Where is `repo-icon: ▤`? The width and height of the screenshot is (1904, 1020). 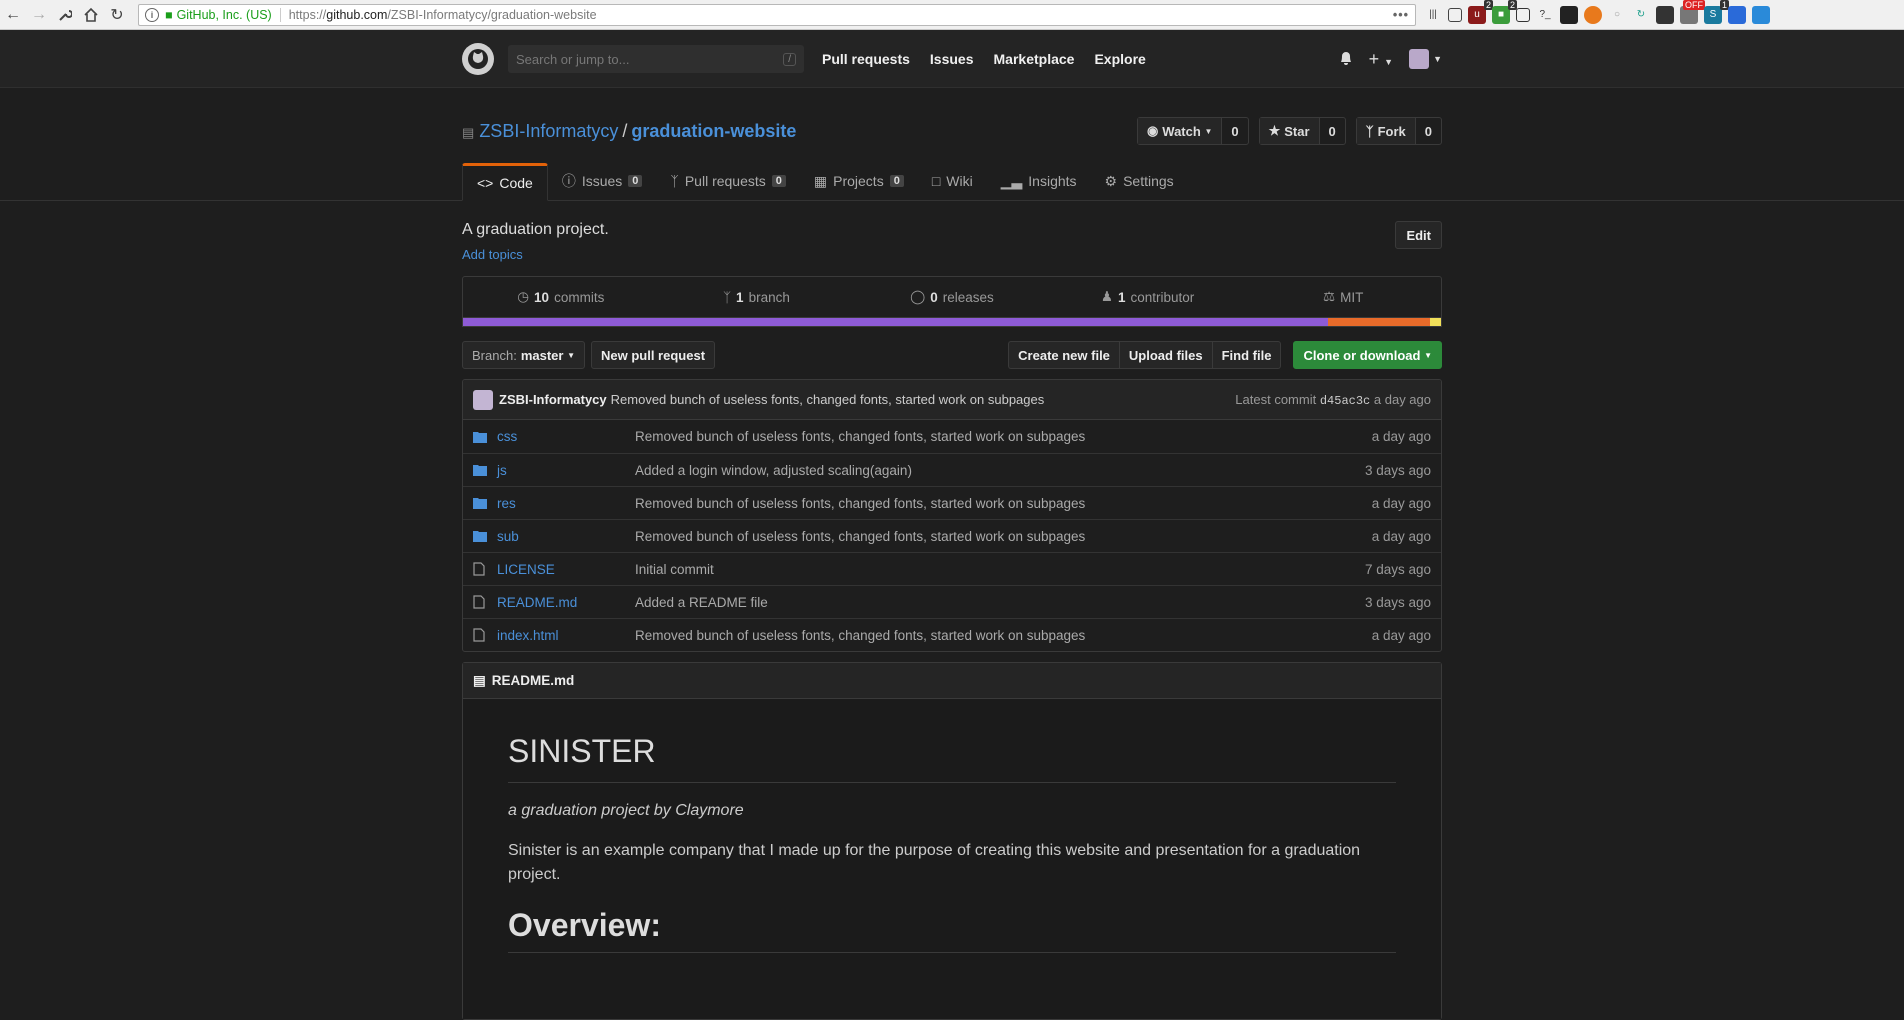
repo-icon: ▤ is located at coordinates (468, 132).